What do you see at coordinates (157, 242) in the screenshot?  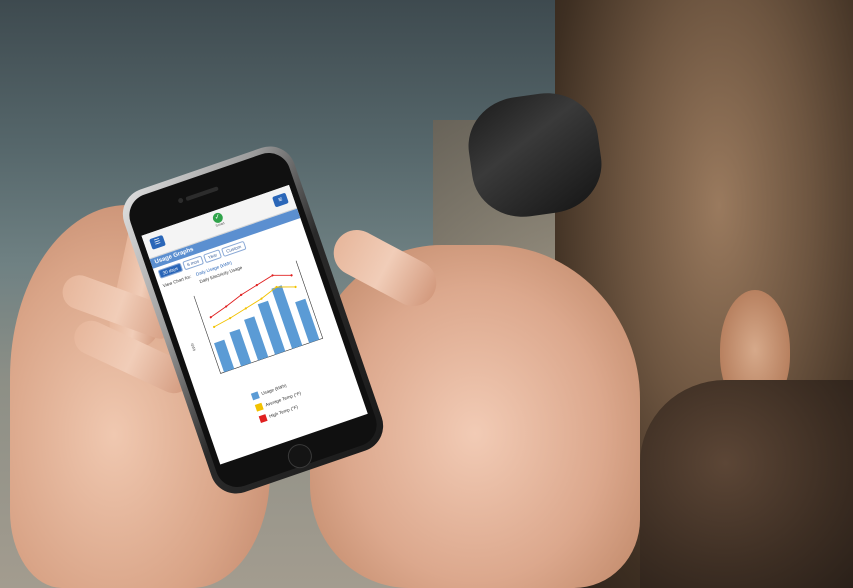 I see `account-icon: ☰` at bounding box center [157, 242].